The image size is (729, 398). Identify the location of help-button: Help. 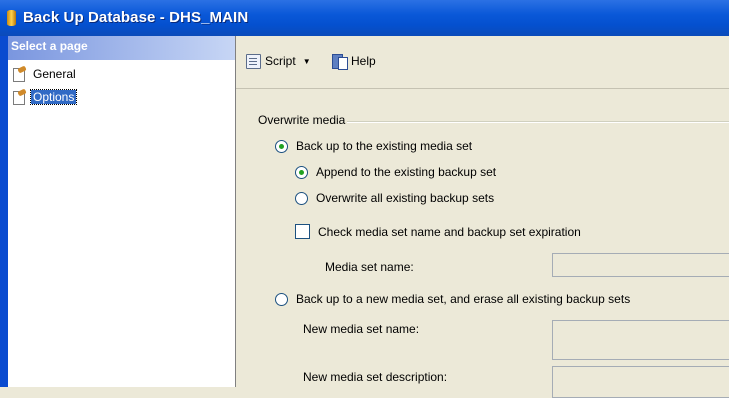
(353, 61).